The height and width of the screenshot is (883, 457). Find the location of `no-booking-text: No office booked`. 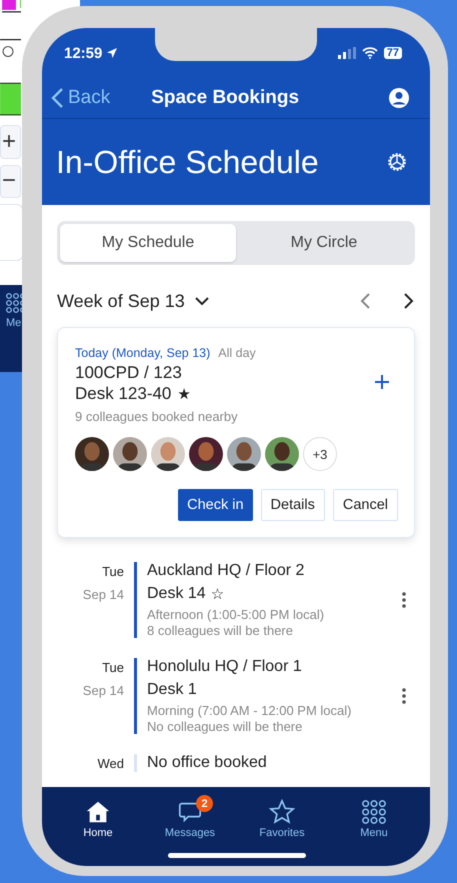

no-booking-text: No office booked is located at coordinates (207, 763).